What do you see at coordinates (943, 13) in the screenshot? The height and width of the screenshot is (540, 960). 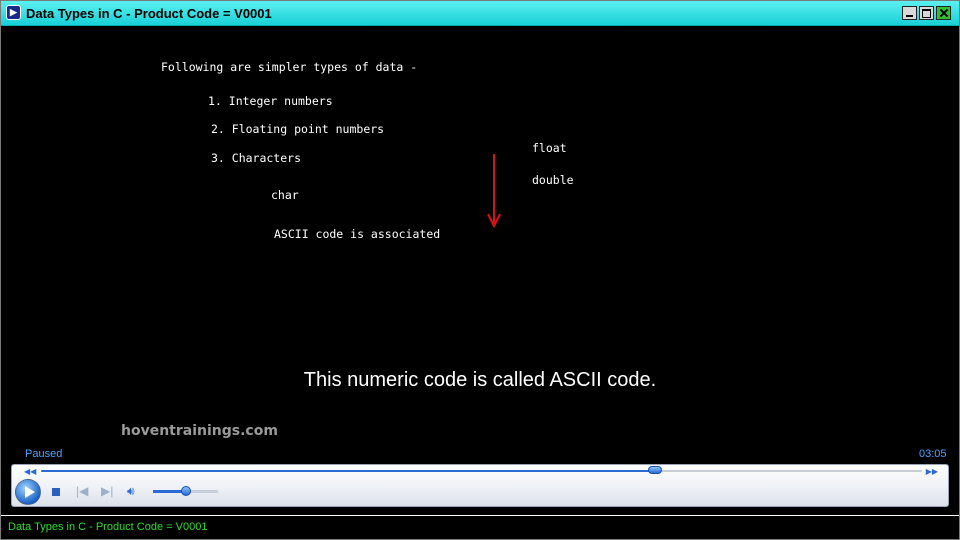 I see `close-button` at bounding box center [943, 13].